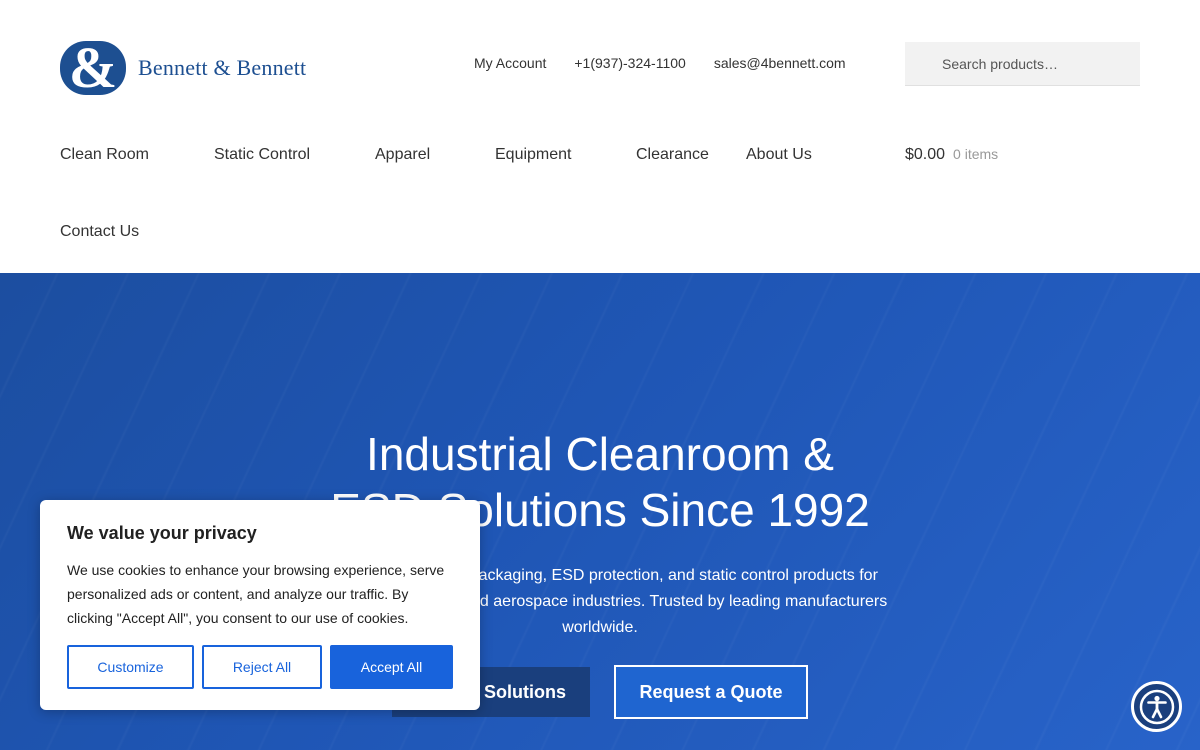  What do you see at coordinates (951, 155) in the screenshot?
I see `cart-link: $0.00 0 items` at bounding box center [951, 155].